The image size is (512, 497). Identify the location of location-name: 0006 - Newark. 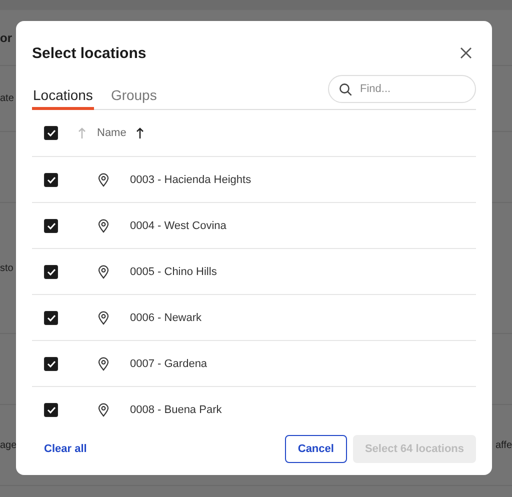
(166, 318).